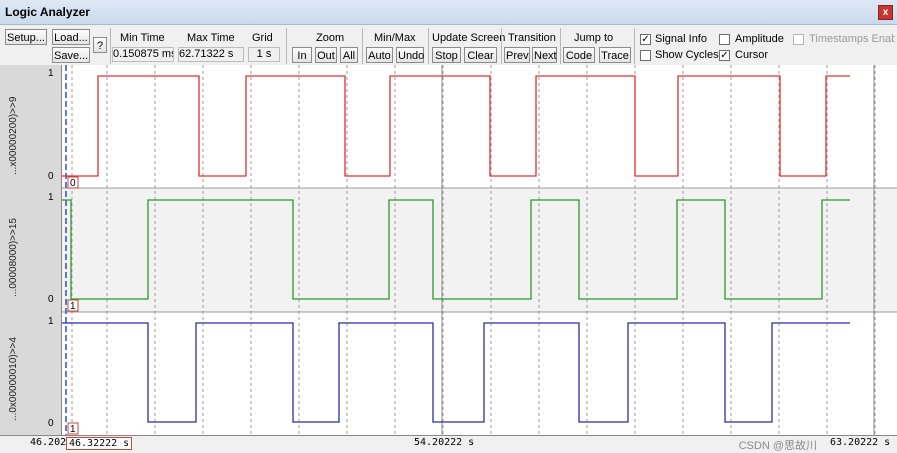  What do you see at coordinates (99, 443) in the screenshot?
I see `cursor-time-label: 46.32222 s` at bounding box center [99, 443].